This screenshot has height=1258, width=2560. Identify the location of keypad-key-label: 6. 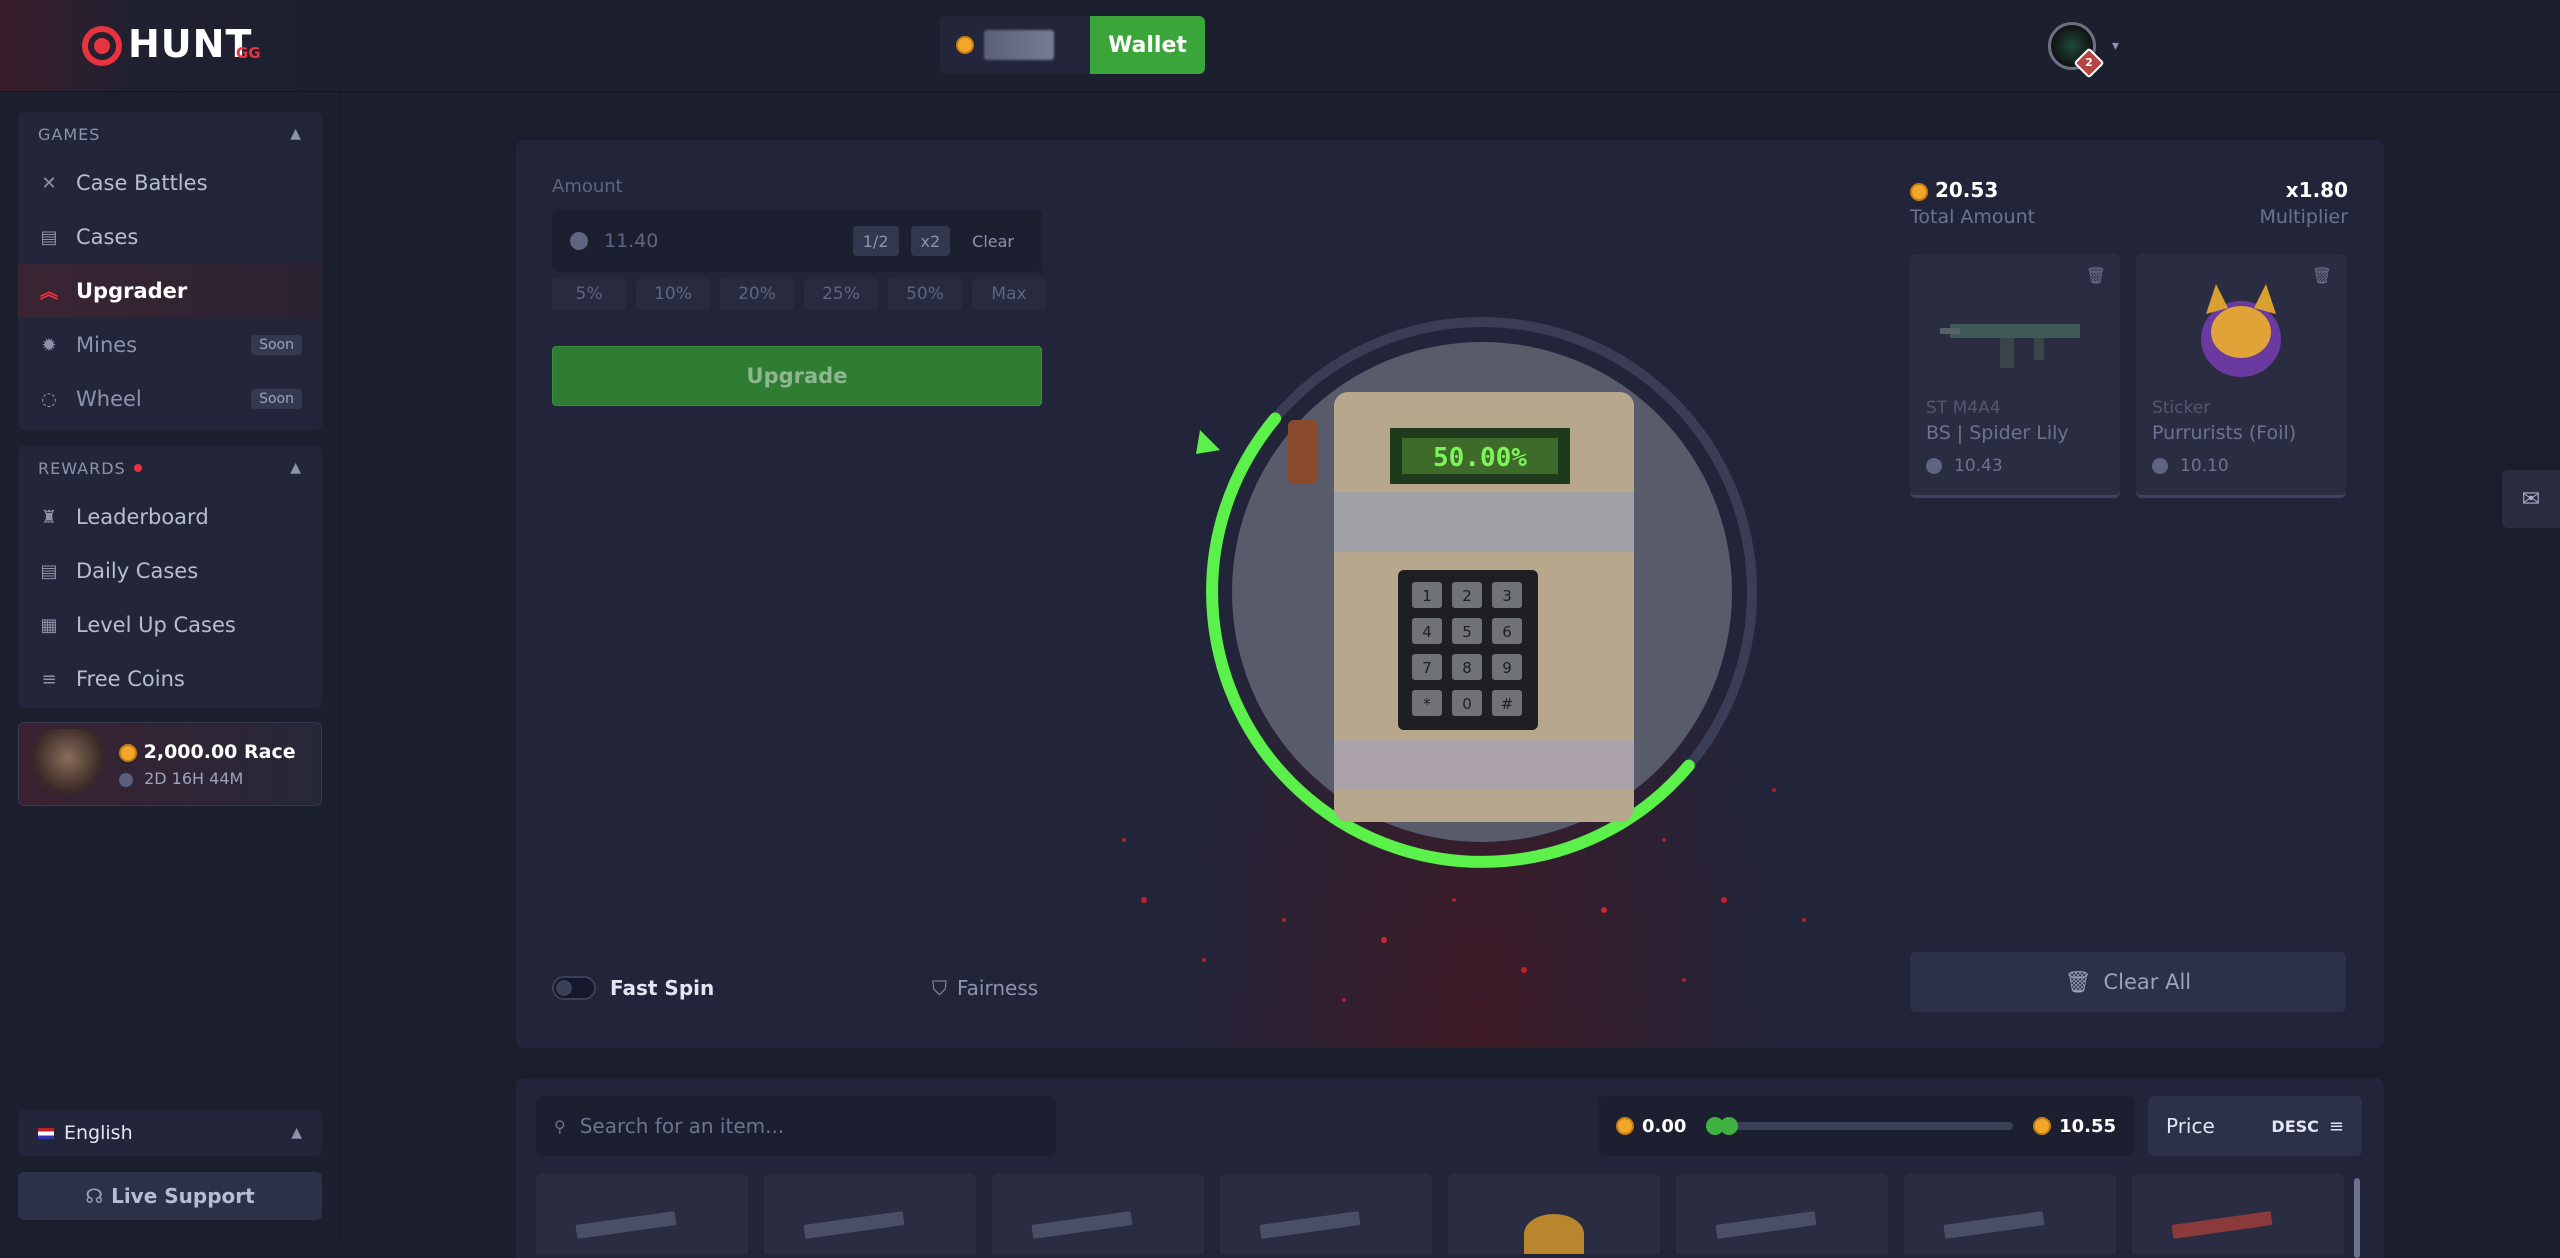
(1507, 632).